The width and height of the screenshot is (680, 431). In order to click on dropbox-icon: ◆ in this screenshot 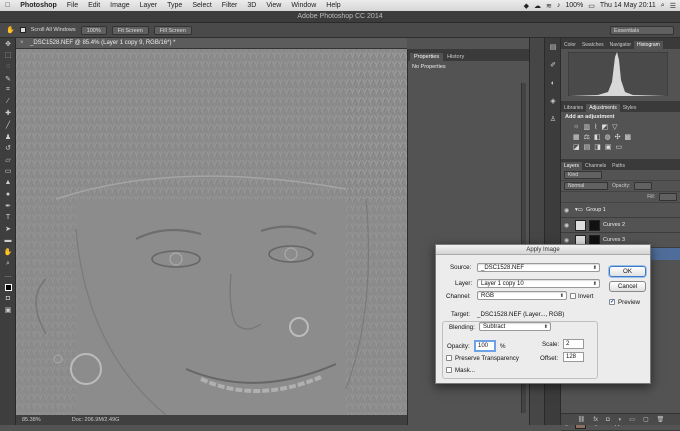, I will do `click(526, 6)`.